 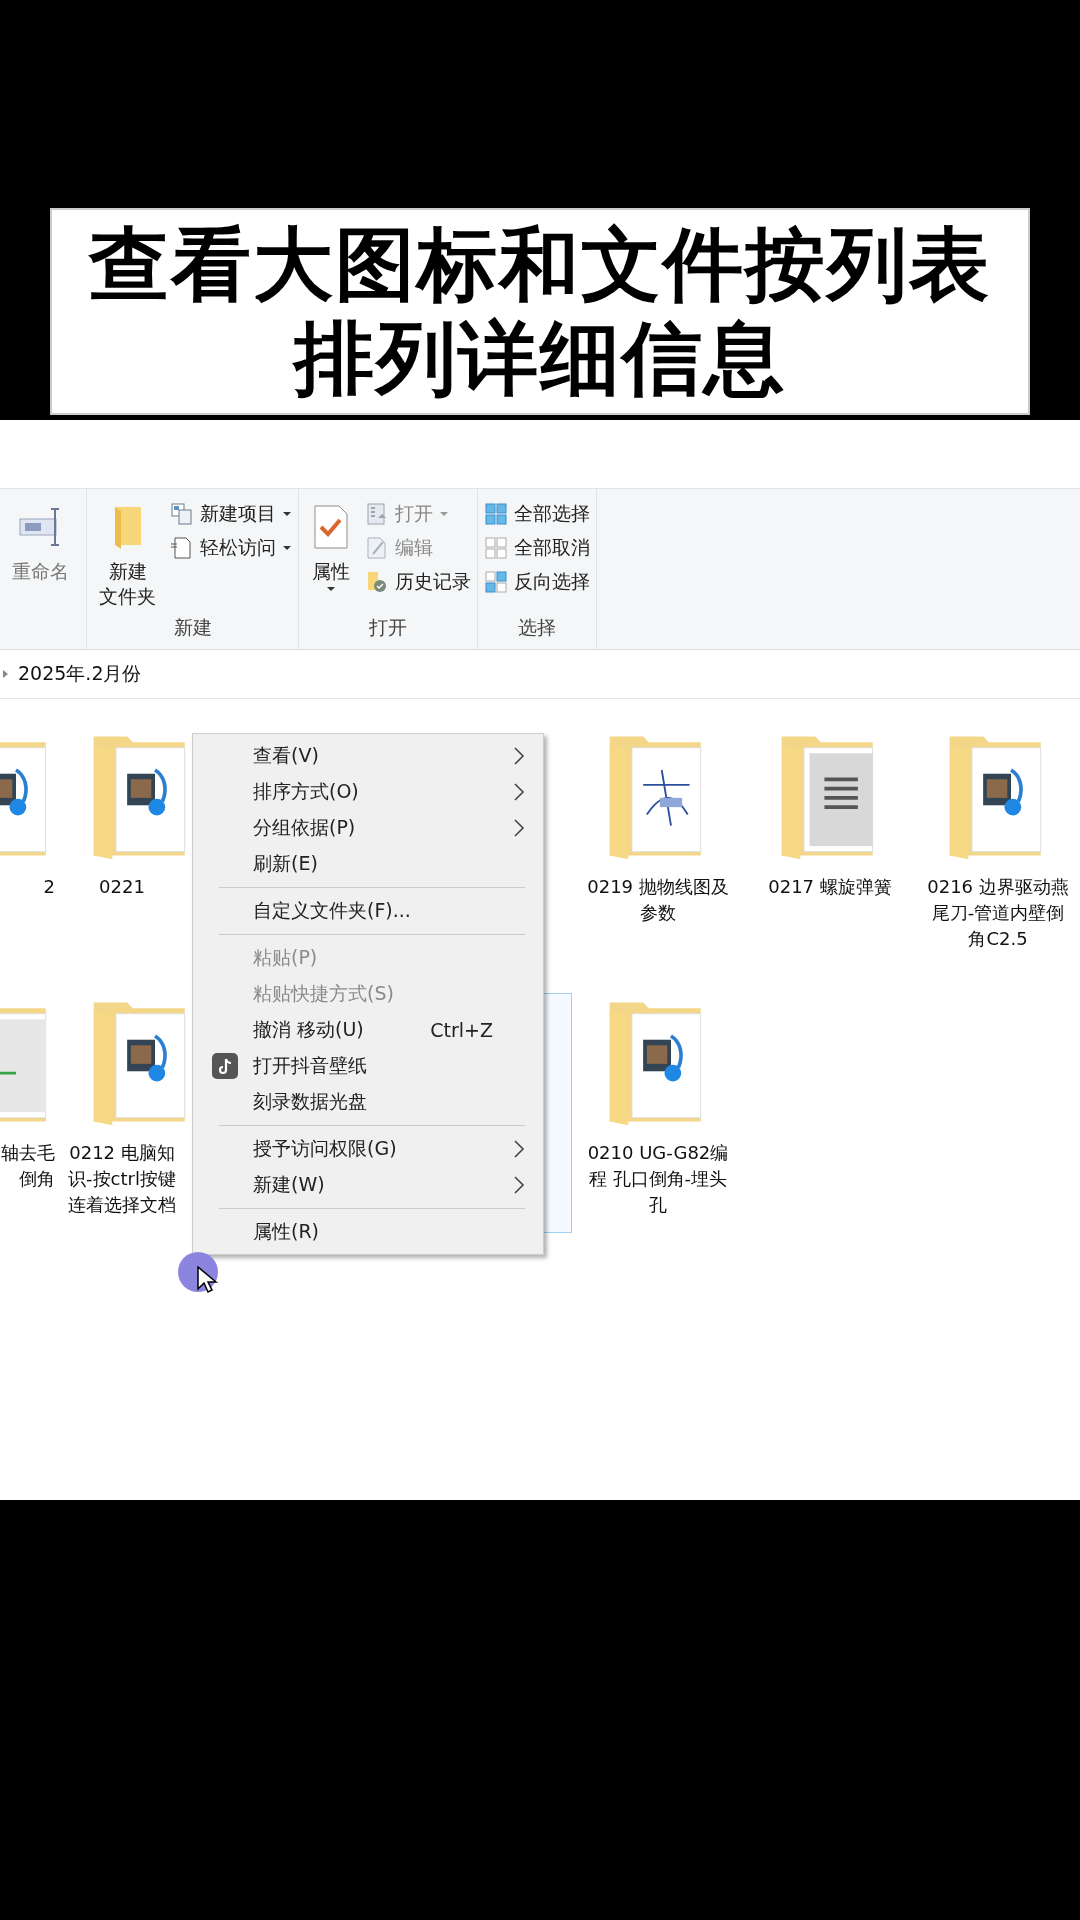 I want to click on edit-icon, so click(x=377, y=548).